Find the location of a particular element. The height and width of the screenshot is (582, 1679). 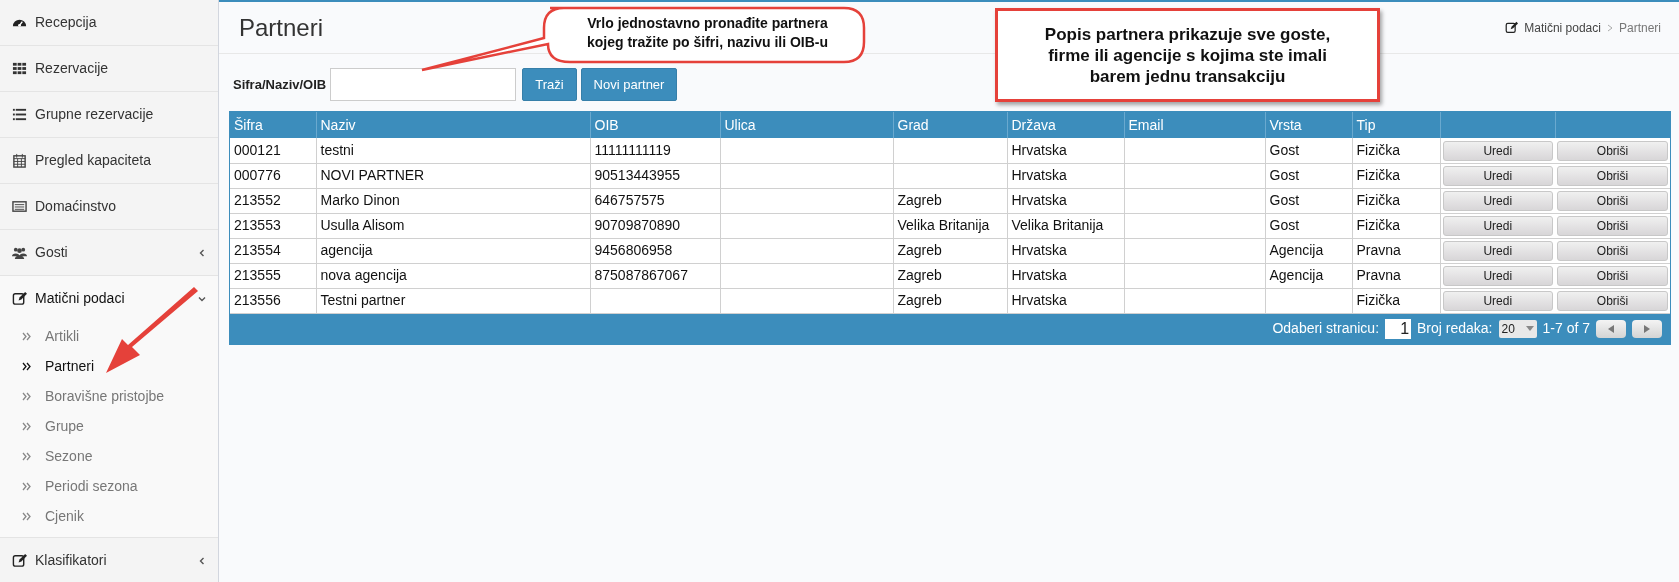

column-header: Naziv is located at coordinates (453, 125).